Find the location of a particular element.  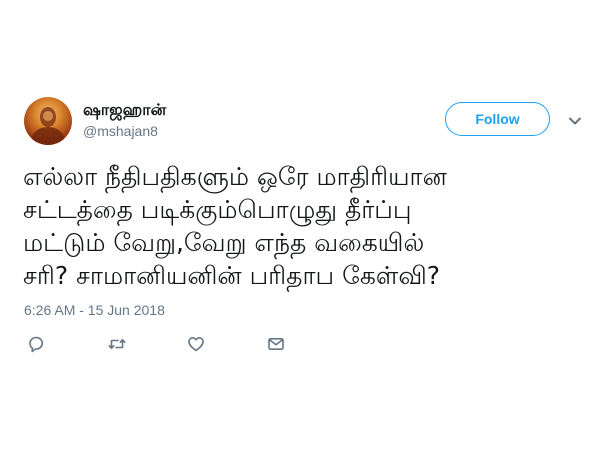

display-name: ஷாஜஹான் is located at coordinates (124, 110).